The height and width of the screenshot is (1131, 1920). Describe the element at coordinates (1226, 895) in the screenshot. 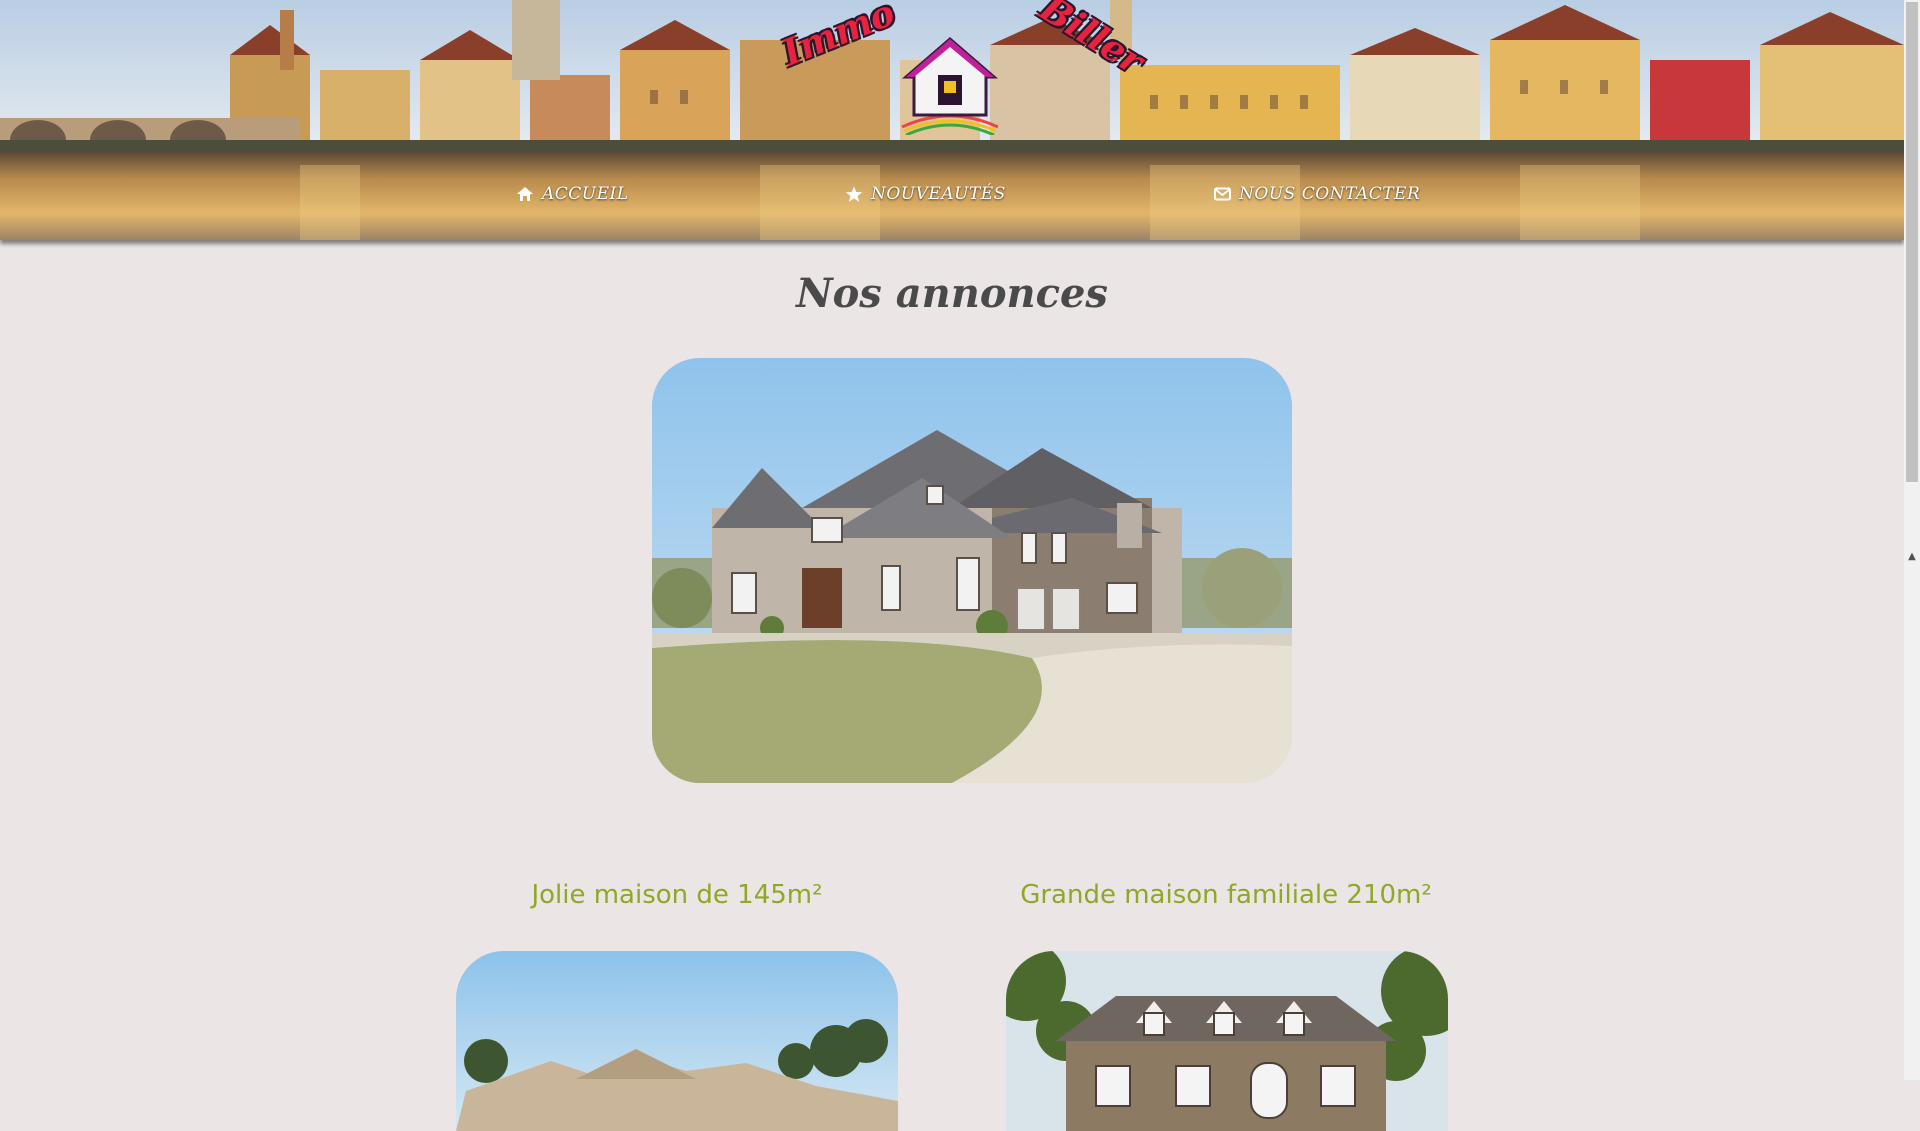

I see `listing-title-2: Grande maison familiale 210m²` at that location.